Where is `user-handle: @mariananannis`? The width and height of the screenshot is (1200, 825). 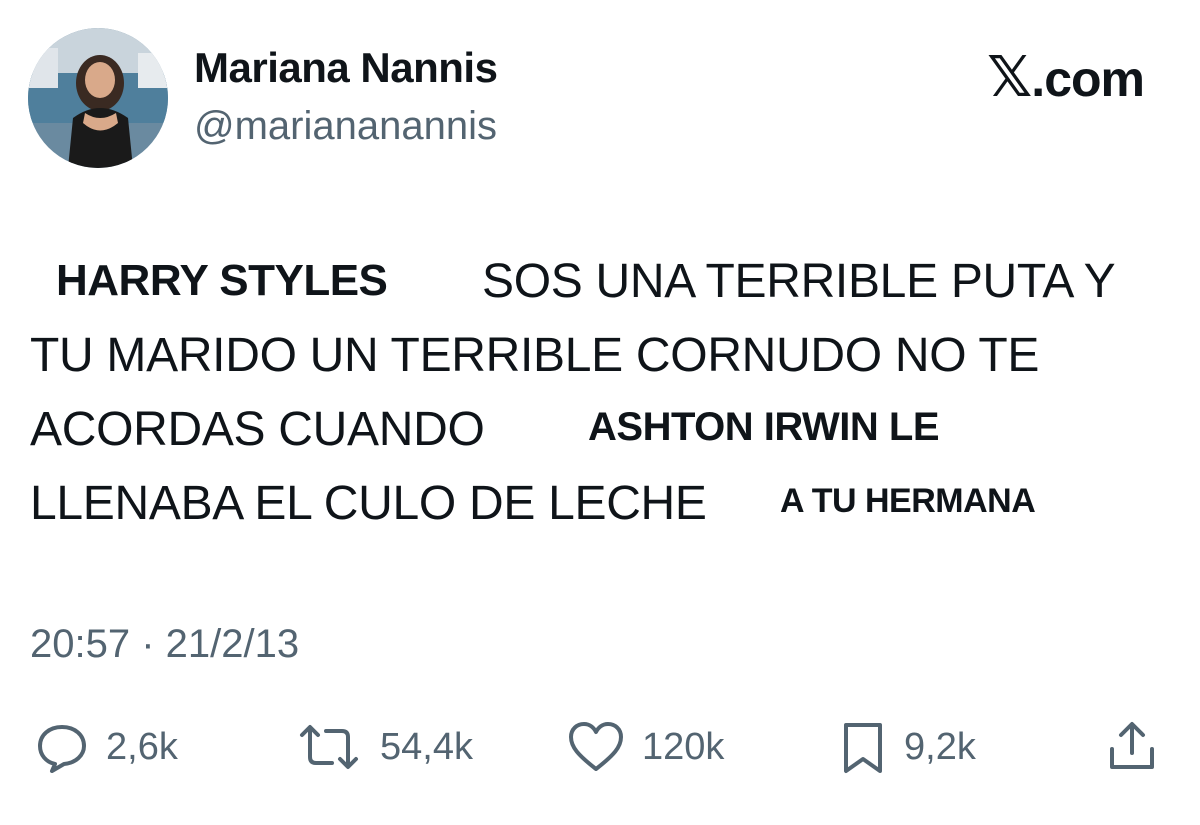
user-handle: @mariananannis is located at coordinates (345, 126).